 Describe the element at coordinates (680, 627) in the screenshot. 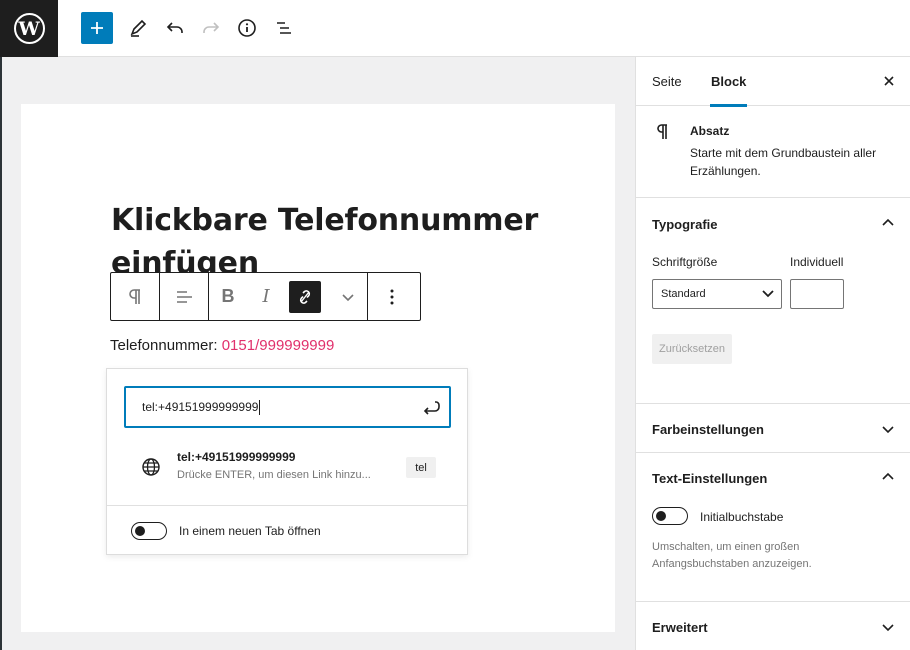

I see `advanced-title: Erweitert` at that location.